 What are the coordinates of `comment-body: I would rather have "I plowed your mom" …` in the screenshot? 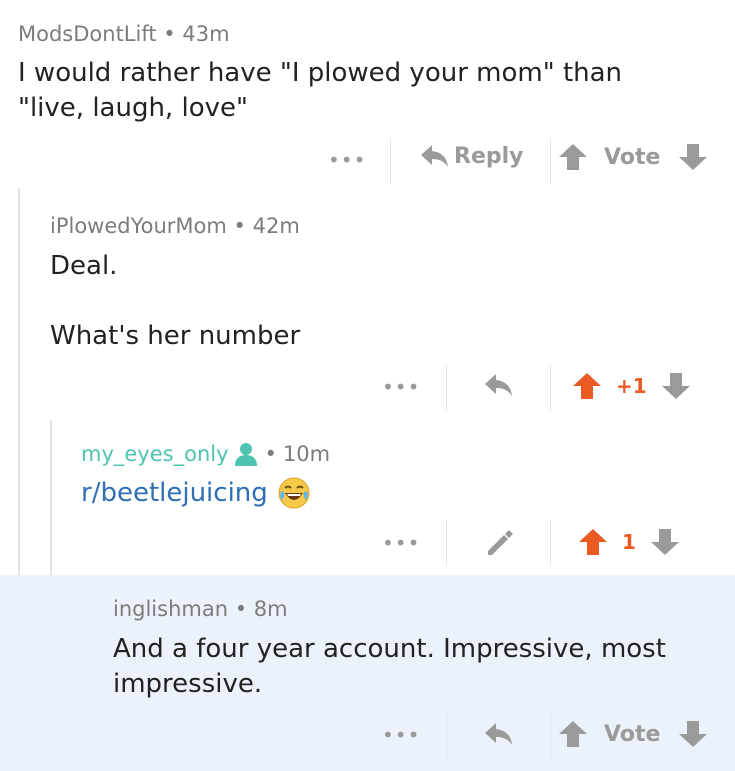 It's located at (320, 90).